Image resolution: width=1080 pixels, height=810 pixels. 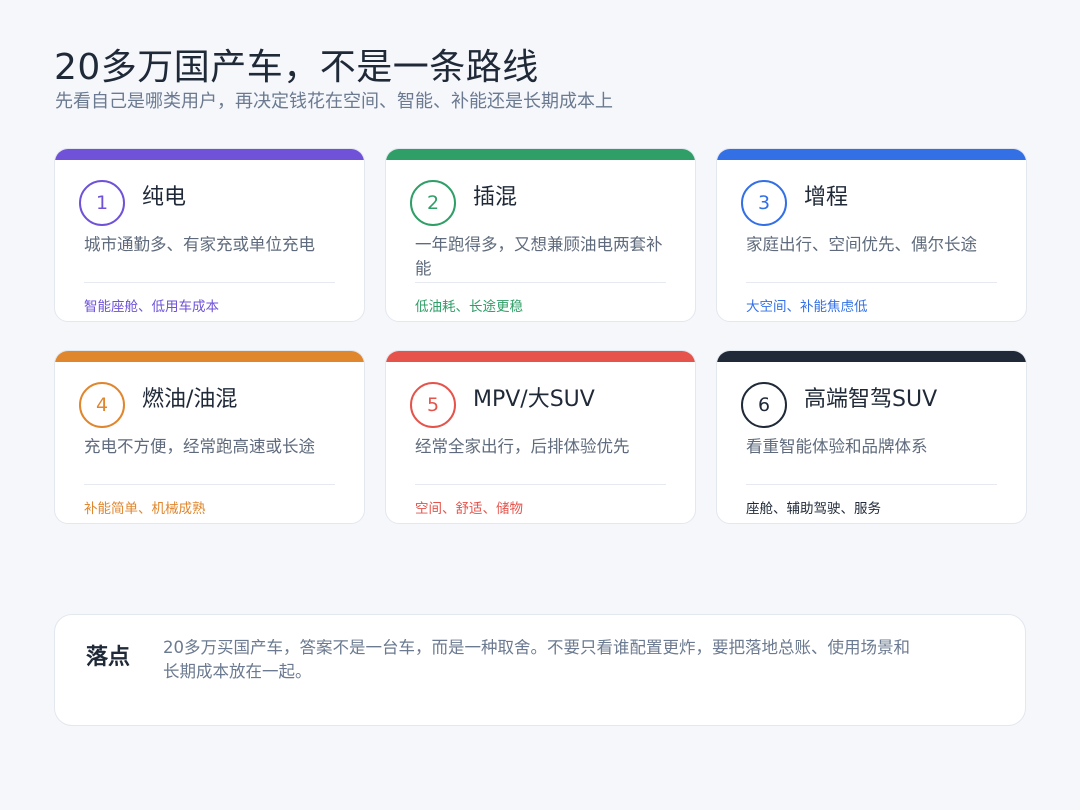 What do you see at coordinates (199, 446) in the screenshot?
I see `card-description: 充电不方便，经常跑高速或长途` at bounding box center [199, 446].